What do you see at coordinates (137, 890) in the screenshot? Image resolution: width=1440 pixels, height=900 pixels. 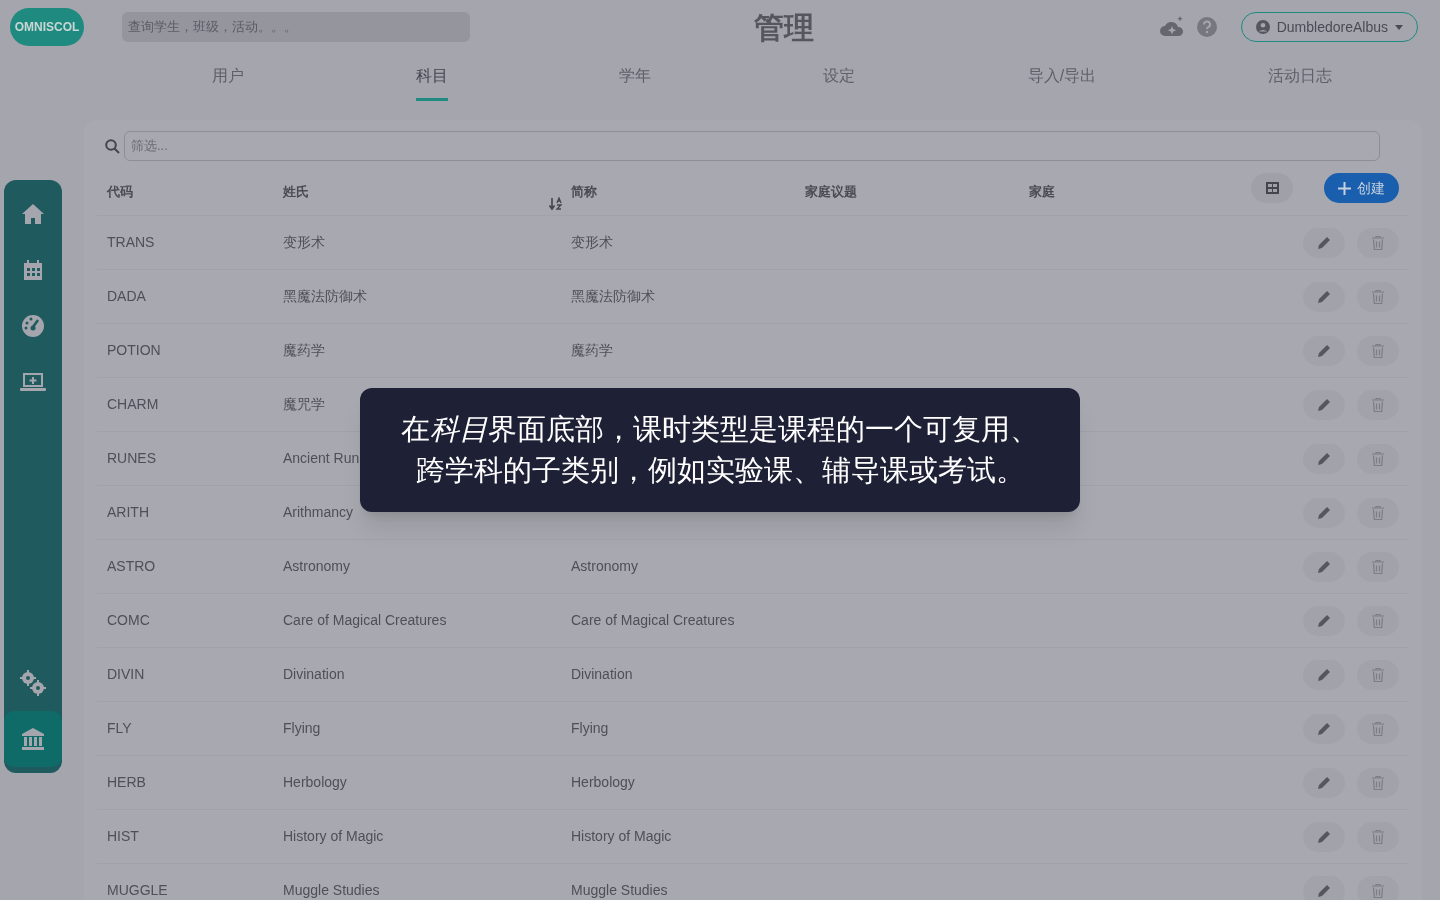 I see `table-cell: MUGGLE` at bounding box center [137, 890].